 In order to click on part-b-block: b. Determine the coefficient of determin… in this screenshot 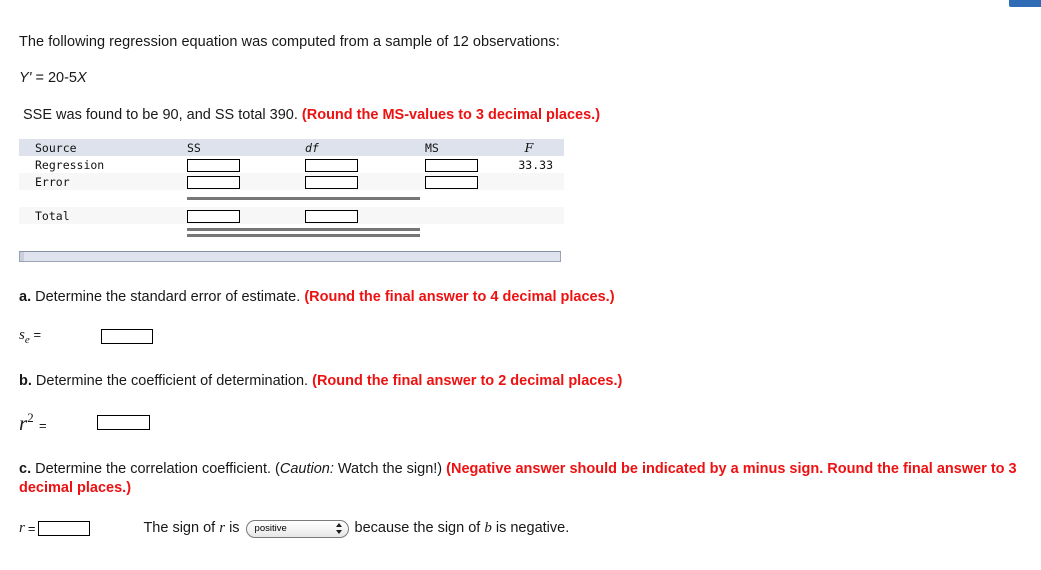, I will do `click(519, 403)`.